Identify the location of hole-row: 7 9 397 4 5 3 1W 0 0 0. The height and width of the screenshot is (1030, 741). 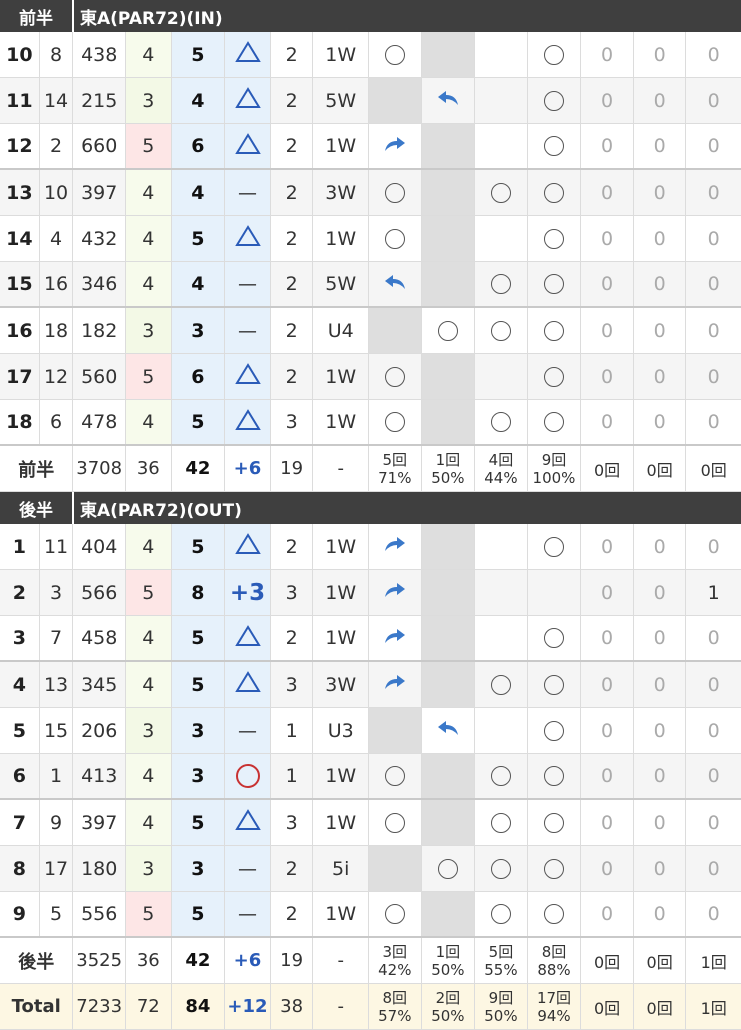
(370, 823).